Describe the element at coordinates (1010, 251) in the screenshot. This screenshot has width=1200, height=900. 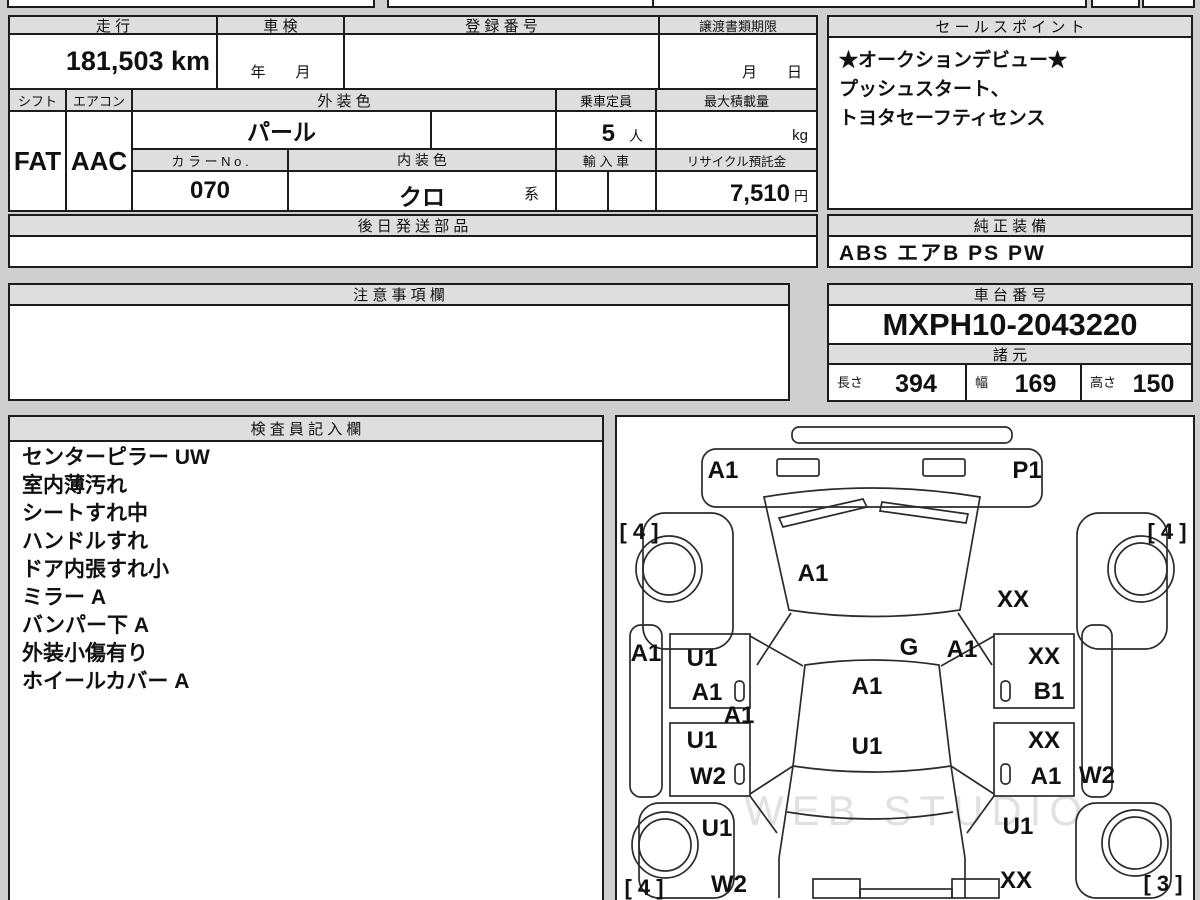
I see `genuine-equipment-value: ABS エアB PS PW` at that location.